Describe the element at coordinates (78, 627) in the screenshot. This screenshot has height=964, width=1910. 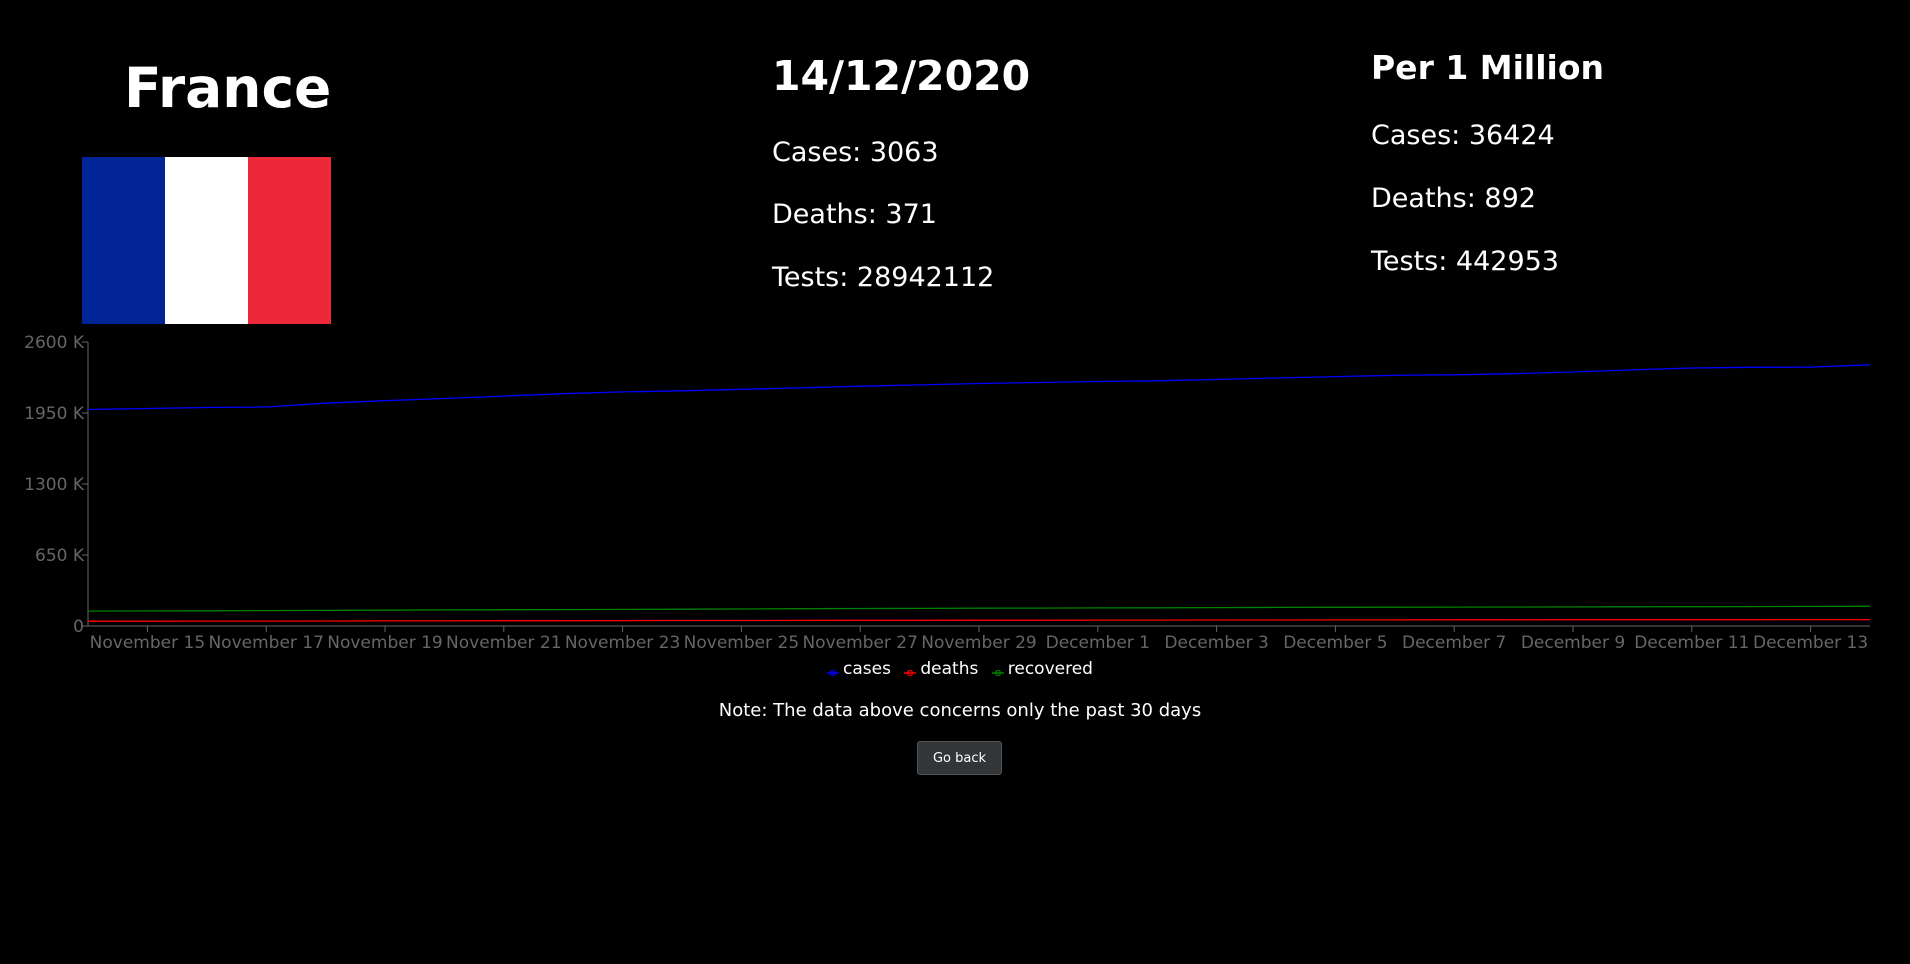
I see `y-tick-label: 0` at that location.